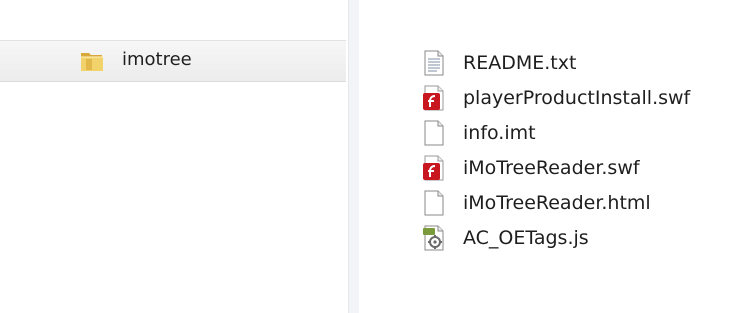 The height and width of the screenshot is (313, 745). What do you see at coordinates (551, 167) in the screenshot?
I see `file-name: iMoTreeReader.swf` at bounding box center [551, 167].